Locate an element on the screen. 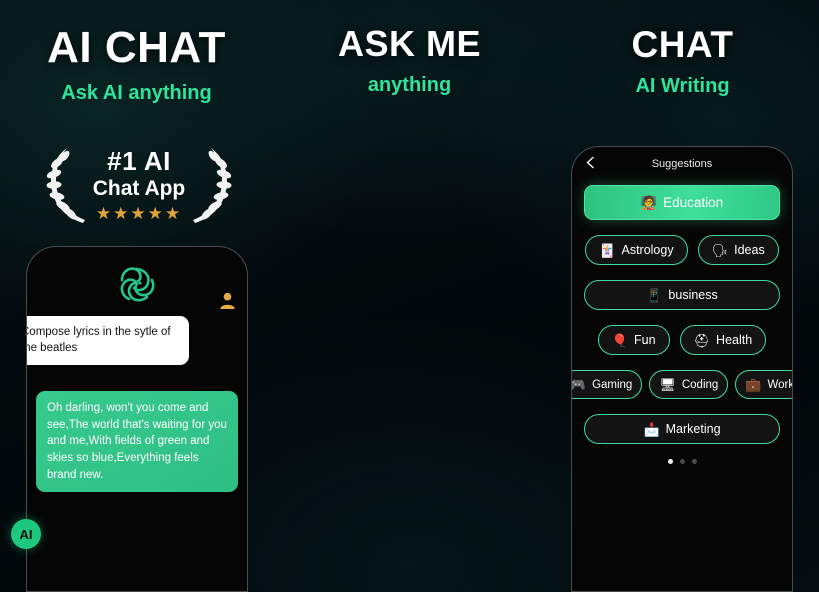 The width and height of the screenshot is (819, 592). page-title: ASK ME is located at coordinates (409, 43).